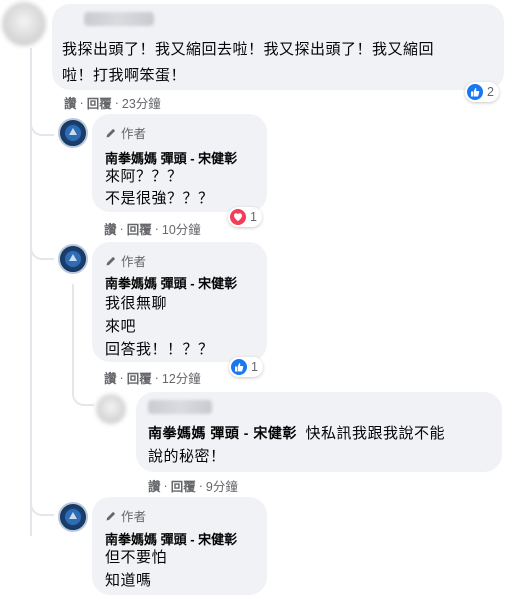 The image size is (528, 604). I want to click on reply-text-line: 但不要怕, so click(136, 557).